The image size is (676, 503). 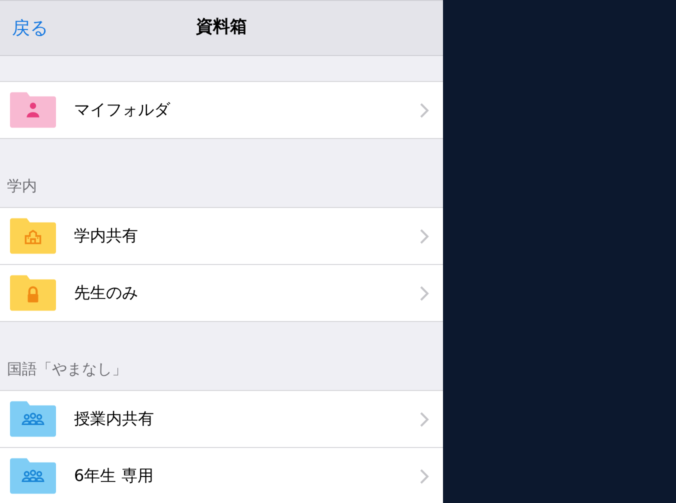 What do you see at coordinates (221, 475) in the screenshot?
I see `folder-row: 6年生 専用` at bounding box center [221, 475].